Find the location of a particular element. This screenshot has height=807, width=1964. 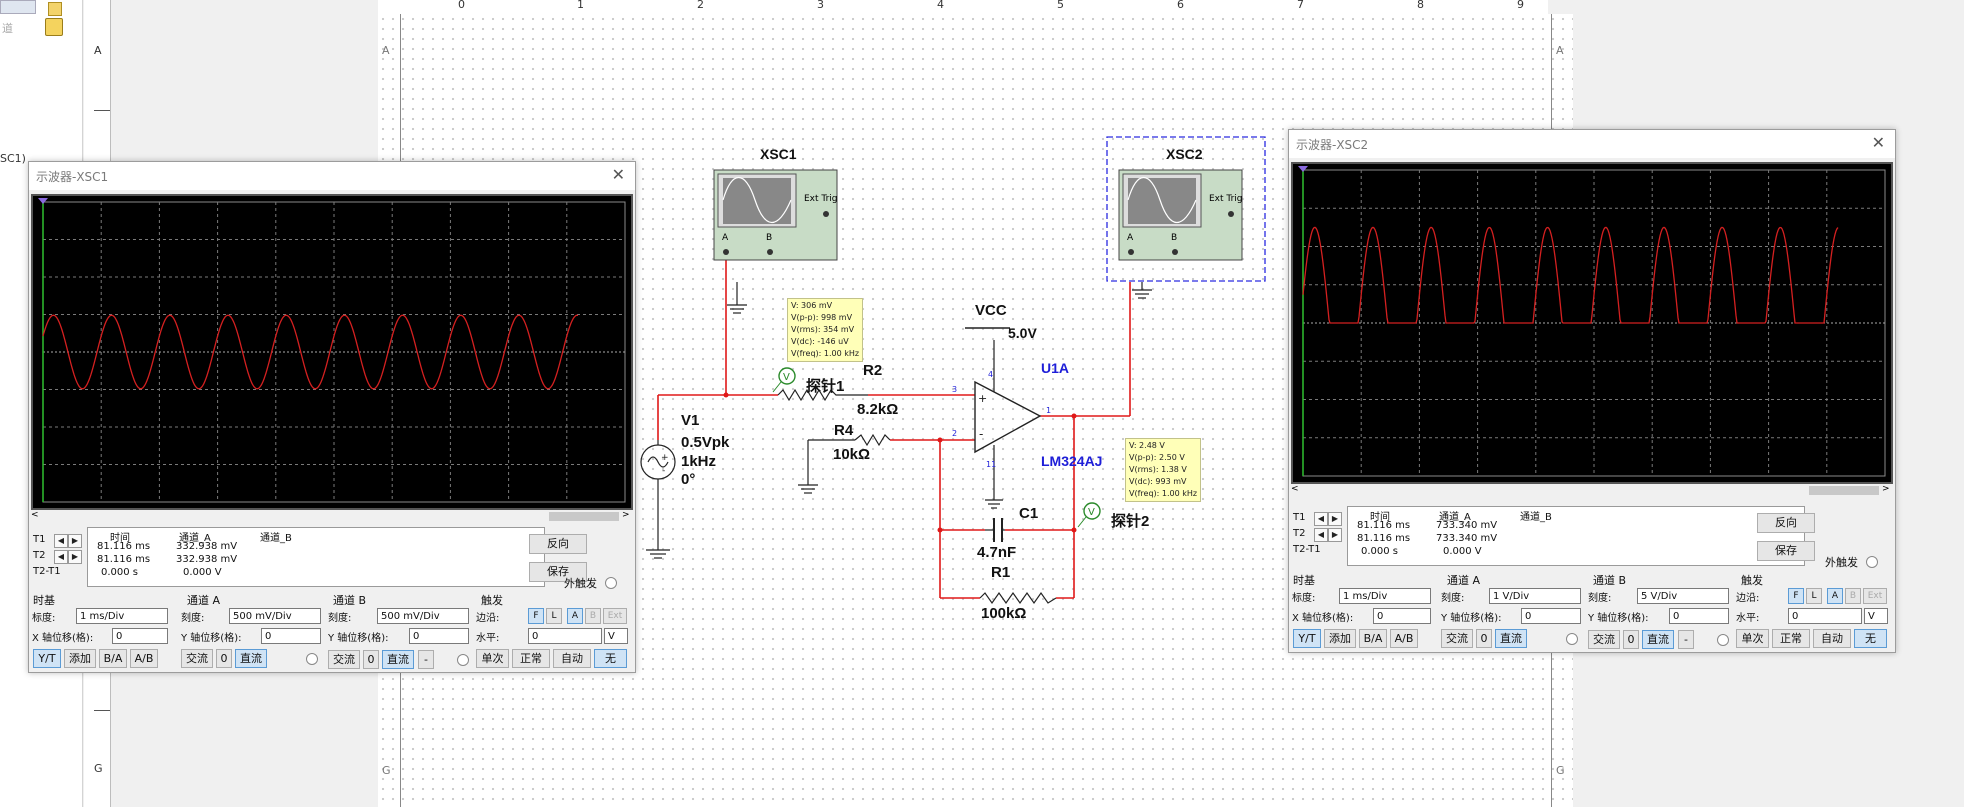

channel-b-scale-input: 5 V/Div is located at coordinates (1683, 596).